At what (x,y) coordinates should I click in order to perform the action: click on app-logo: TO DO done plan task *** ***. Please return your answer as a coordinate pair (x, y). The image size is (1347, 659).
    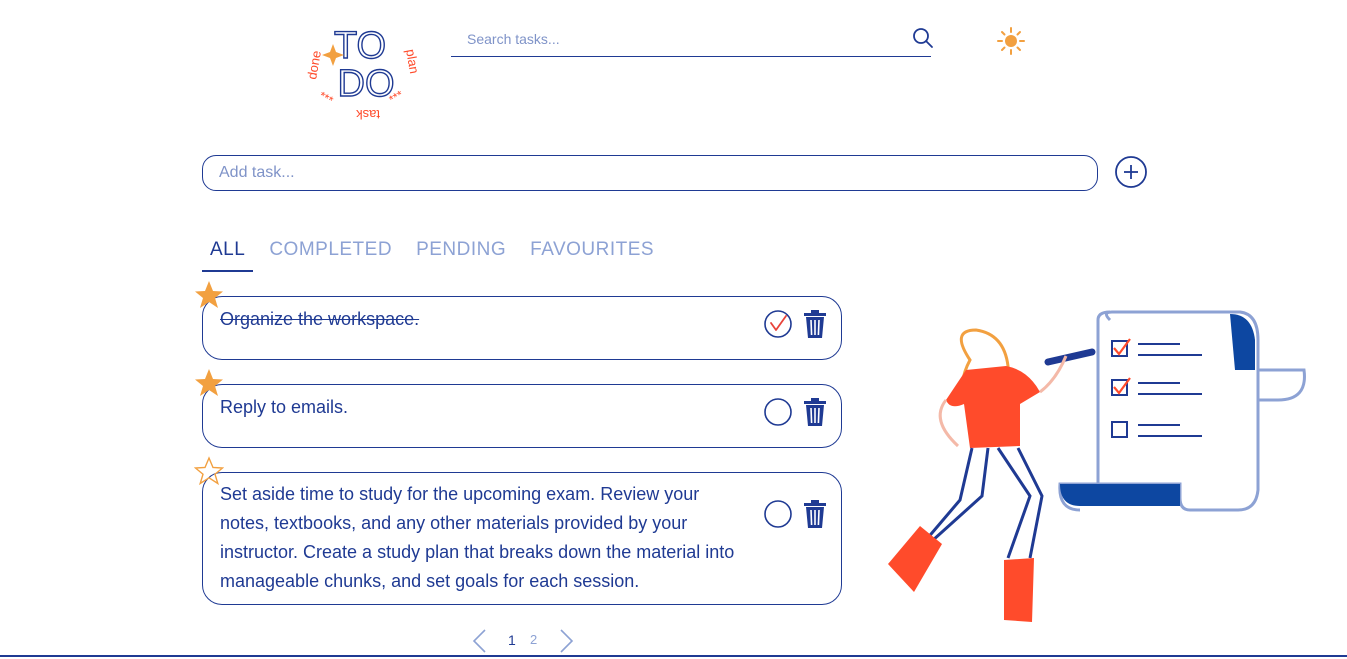
    Looking at the image, I should click on (363, 70).